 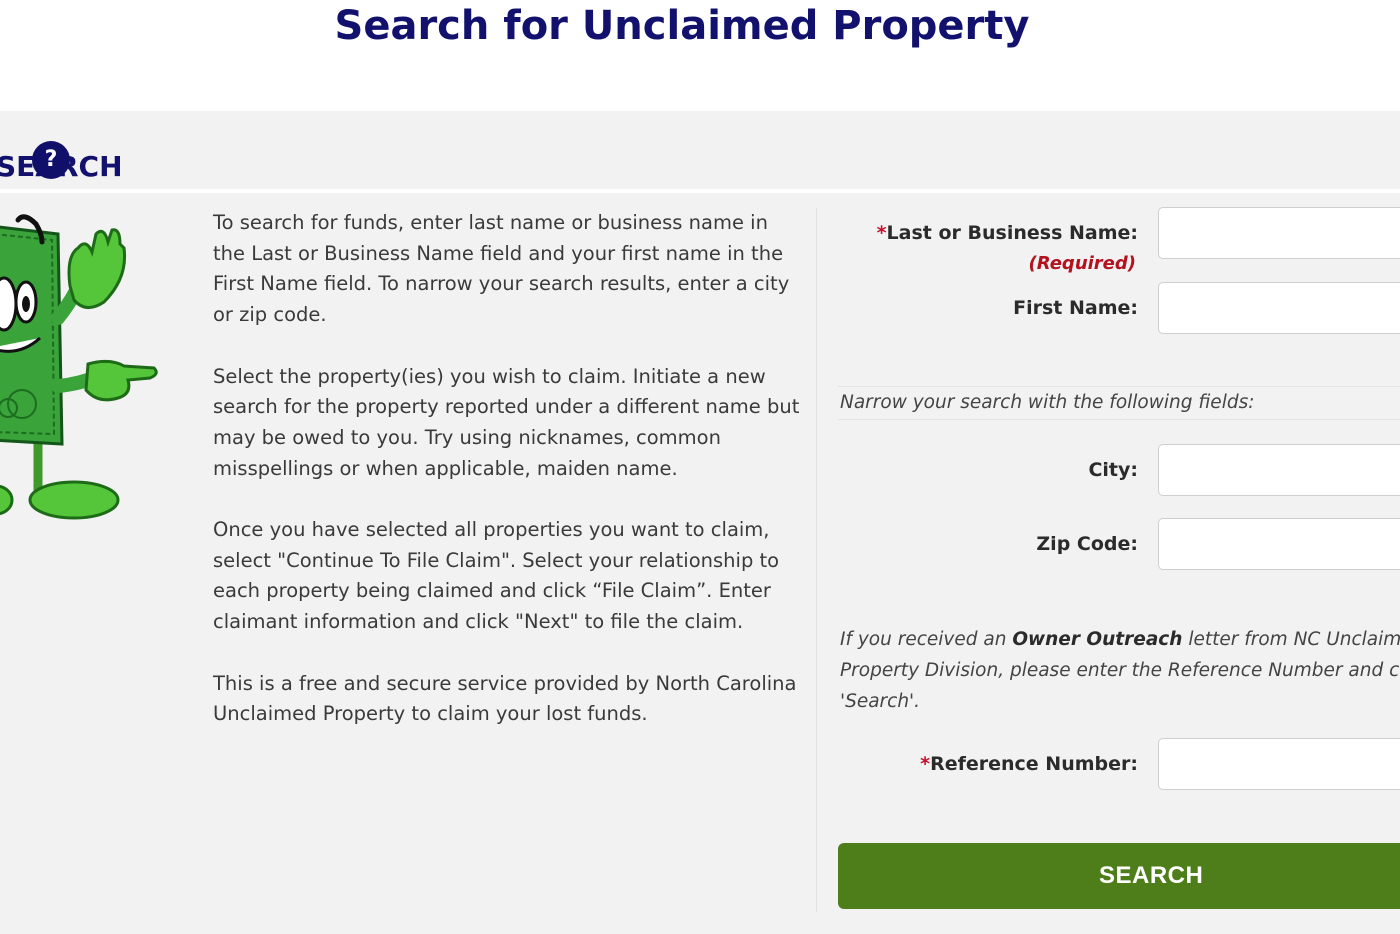 I want to click on first-name-input, so click(x=1279, y=308).